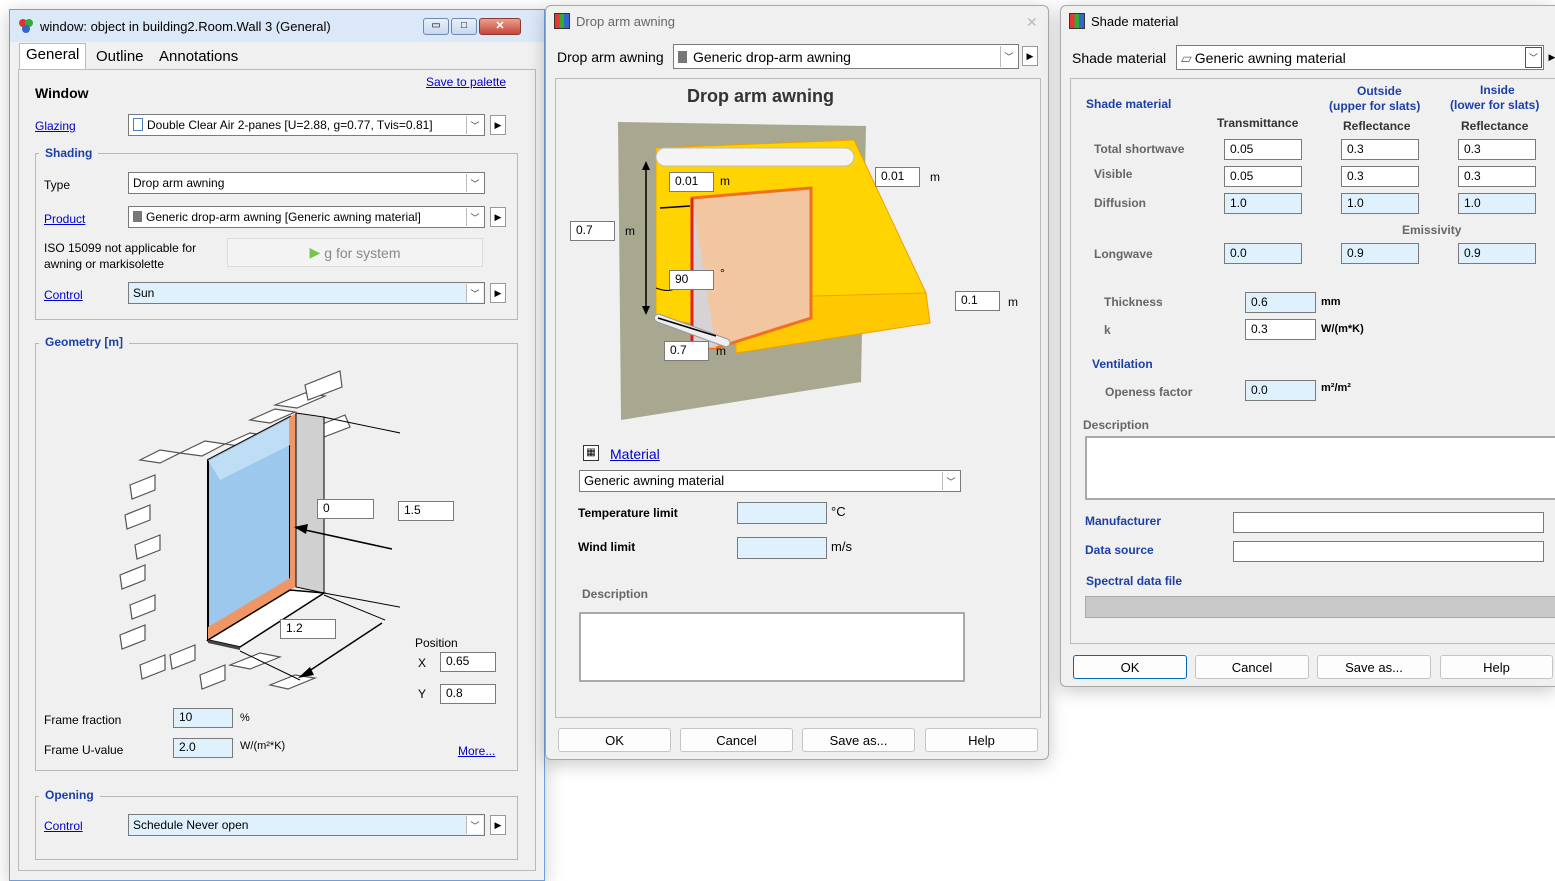  What do you see at coordinates (1263, 203) in the screenshot?
I see `diffusion-transmittance-input: 1.0` at bounding box center [1263, 203].